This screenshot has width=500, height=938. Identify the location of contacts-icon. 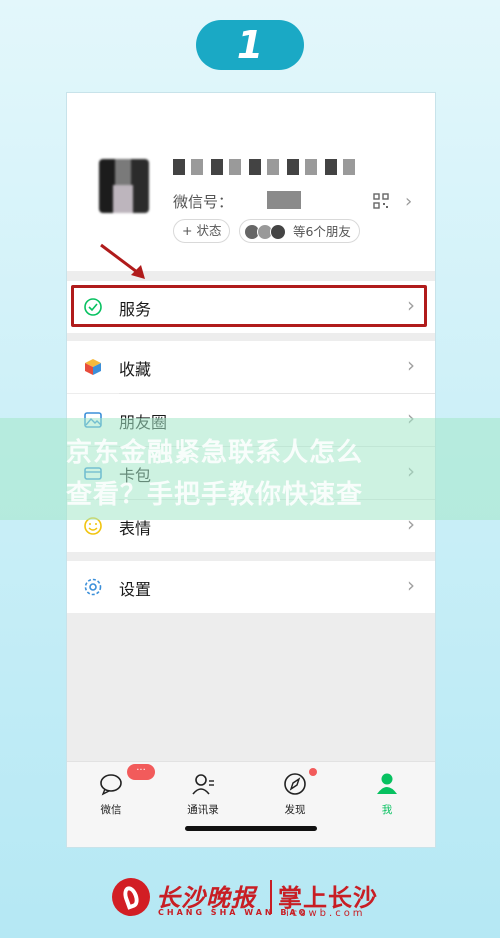
(203, 784).